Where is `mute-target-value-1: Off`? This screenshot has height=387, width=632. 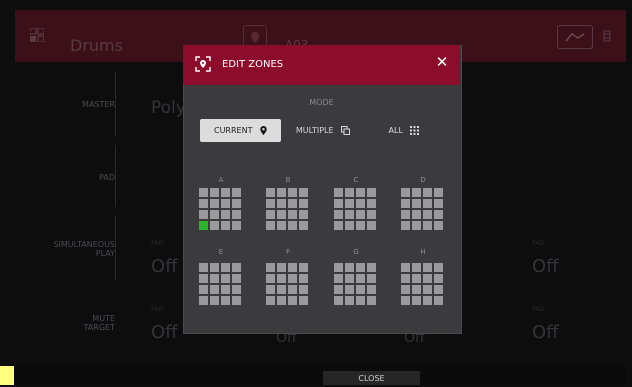
mute-target-value-1: Off is located at coordinates (164, 332).